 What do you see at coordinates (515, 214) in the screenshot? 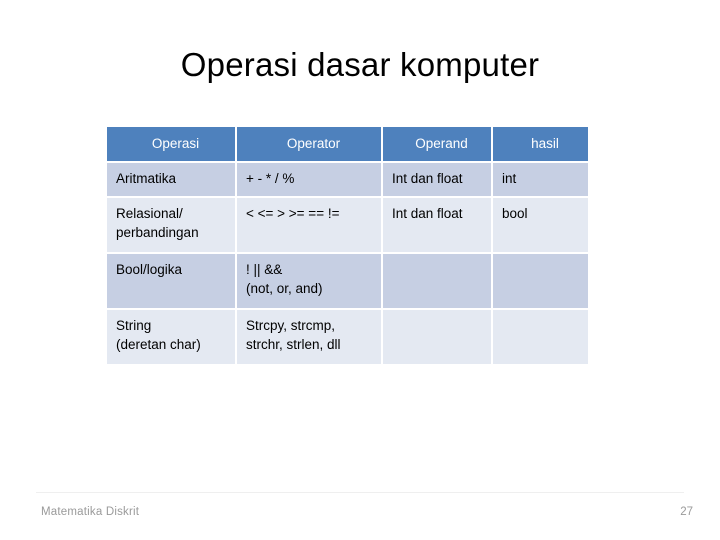
I see `cell-line: bool` at bounding box center [515, 214].